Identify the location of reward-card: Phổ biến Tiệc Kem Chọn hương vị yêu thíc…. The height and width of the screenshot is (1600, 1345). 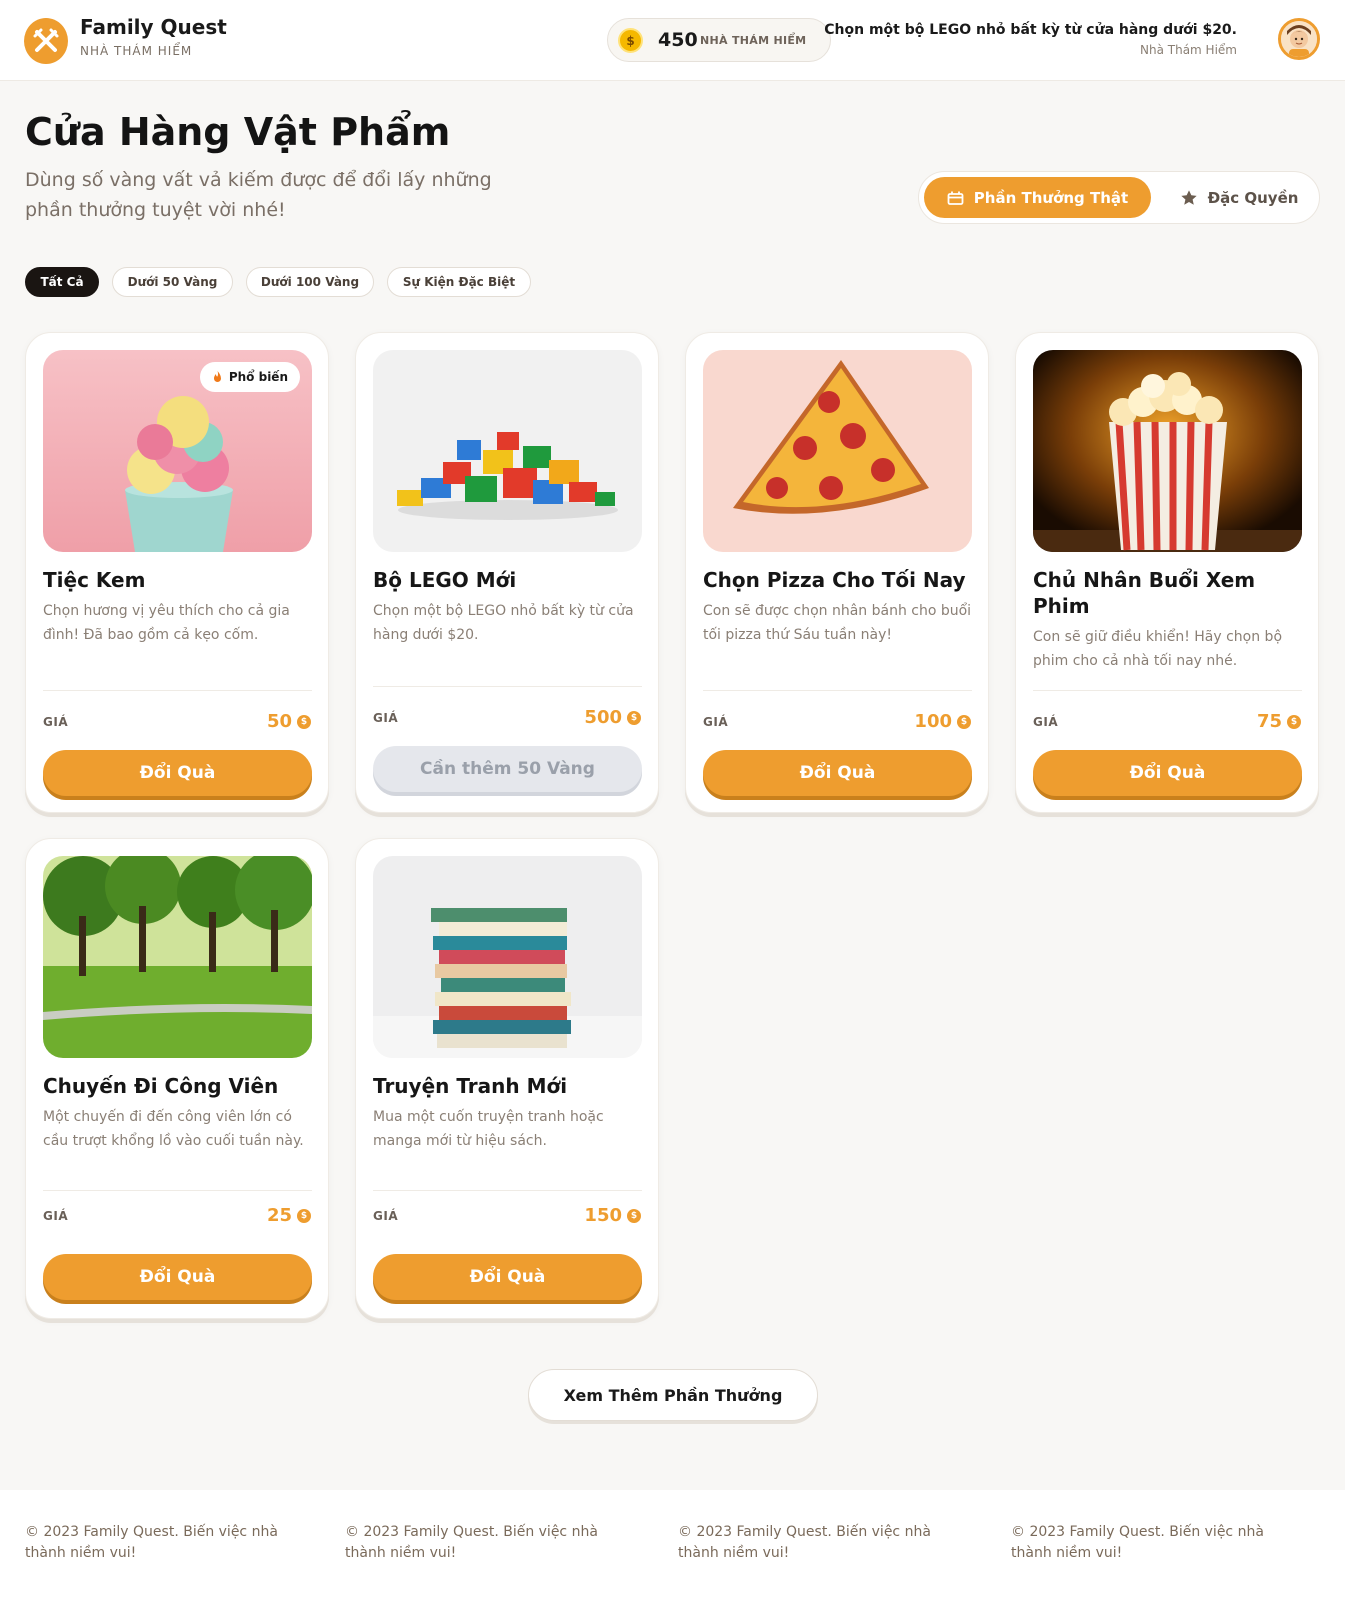
(177, 572).